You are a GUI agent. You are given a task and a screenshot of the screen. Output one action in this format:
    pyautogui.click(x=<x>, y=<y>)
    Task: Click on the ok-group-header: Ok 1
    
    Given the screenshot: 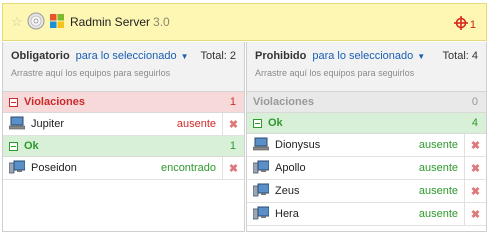 What is the action you would take?
    pyautogui.click(x=123, y=146)
    